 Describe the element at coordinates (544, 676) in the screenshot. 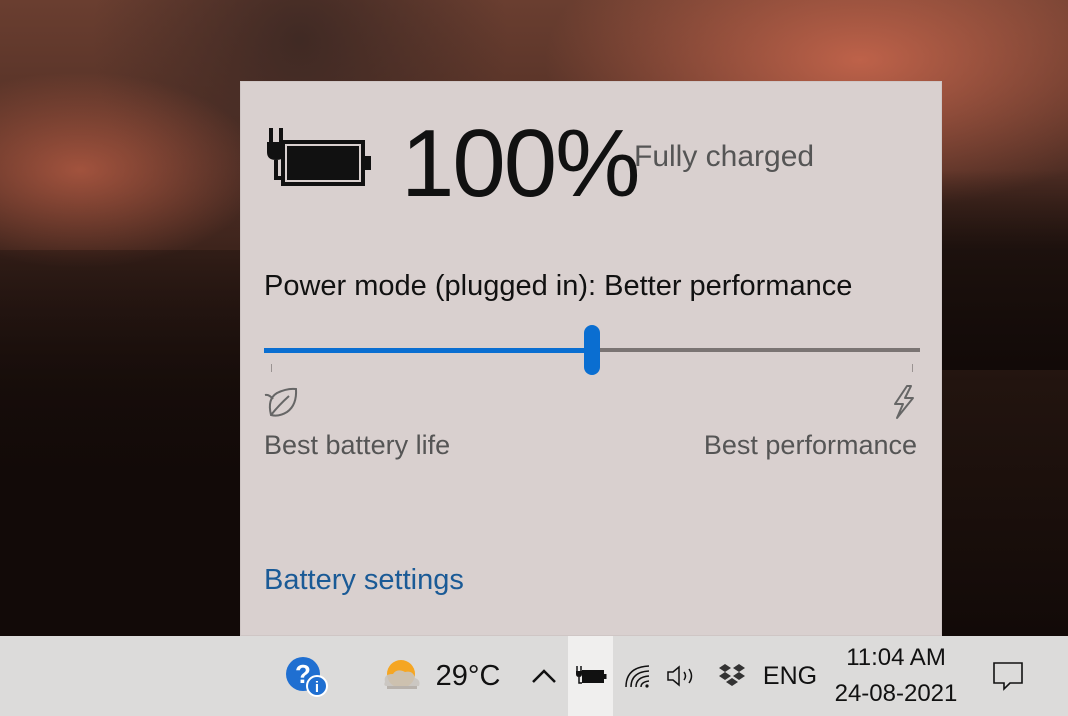

I see `chevron-up-icon` at that location.